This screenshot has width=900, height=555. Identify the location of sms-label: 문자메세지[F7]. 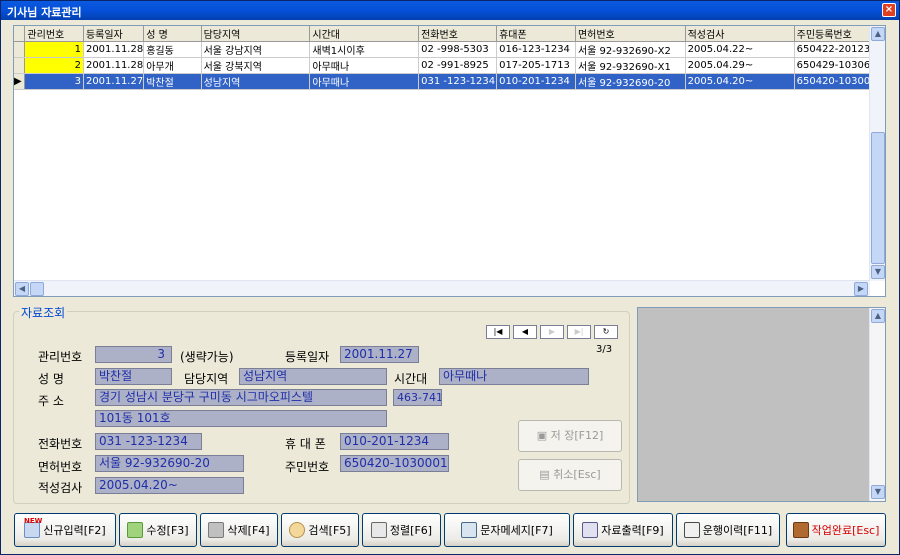
(516, 530).